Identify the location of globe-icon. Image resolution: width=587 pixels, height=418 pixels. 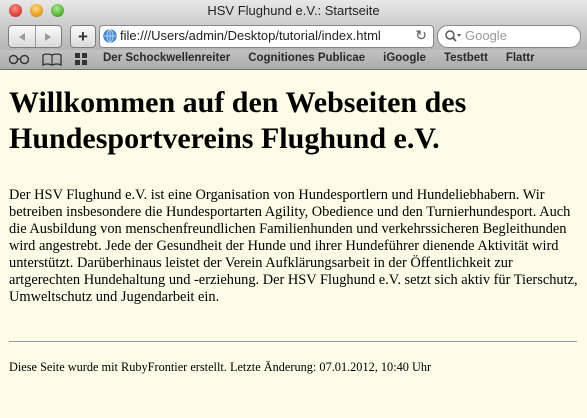
(110, 36).